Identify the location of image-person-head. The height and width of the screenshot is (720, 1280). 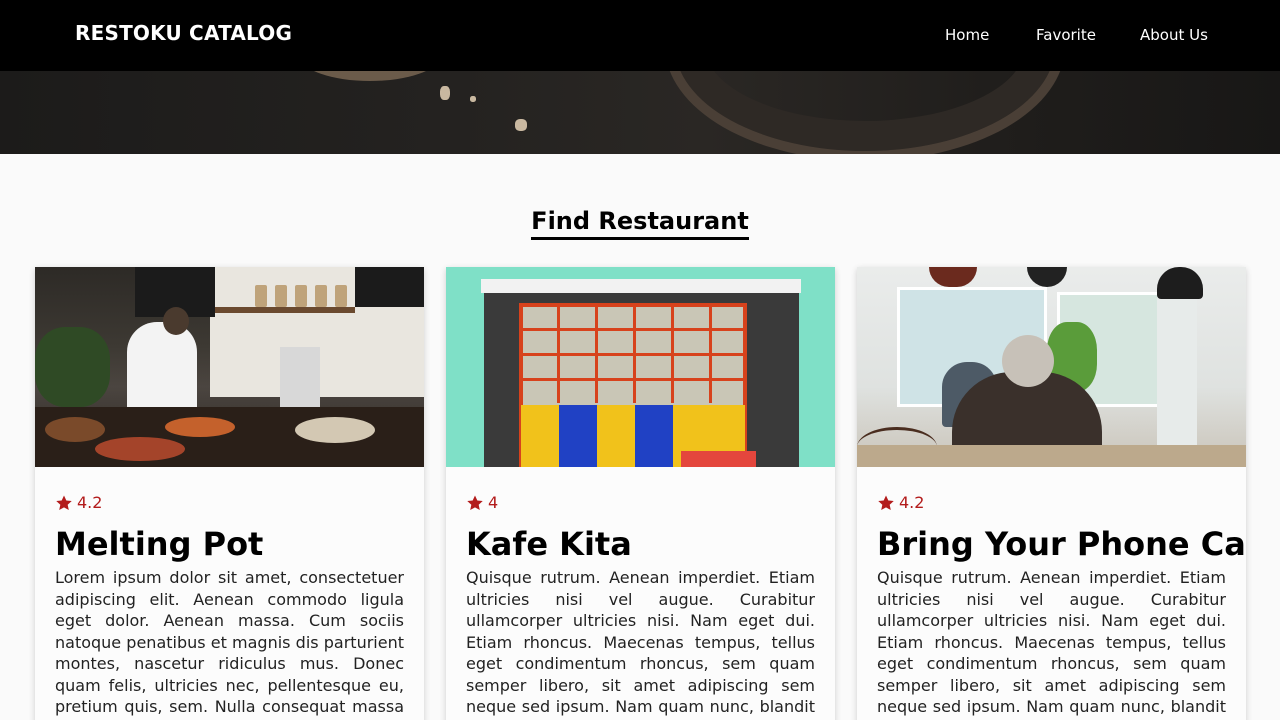
(1028, 361).